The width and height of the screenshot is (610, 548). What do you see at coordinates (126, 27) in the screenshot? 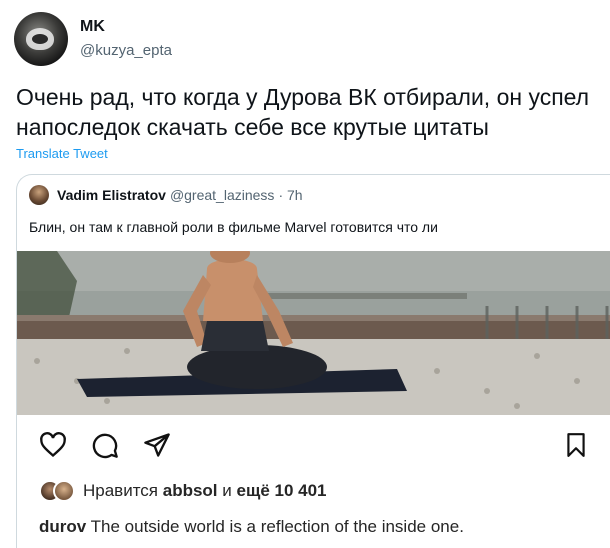
I see `display-name: MK` at bounding box center [126, 27].